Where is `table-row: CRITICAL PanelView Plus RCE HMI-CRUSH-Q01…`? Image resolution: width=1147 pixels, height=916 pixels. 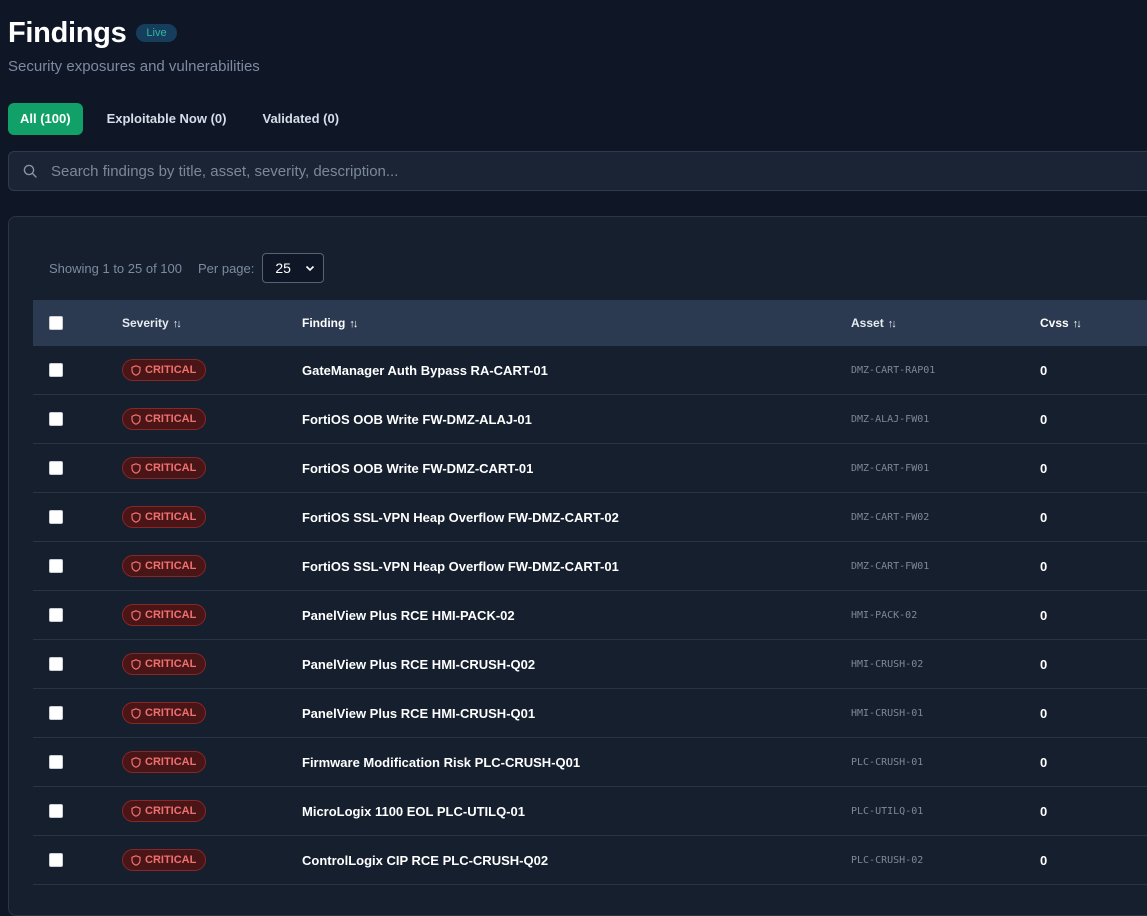 table-row: CRITICAL PanelView Plus RCE HMI-CRUSH-Q01… is located at coordinates (590, 713).